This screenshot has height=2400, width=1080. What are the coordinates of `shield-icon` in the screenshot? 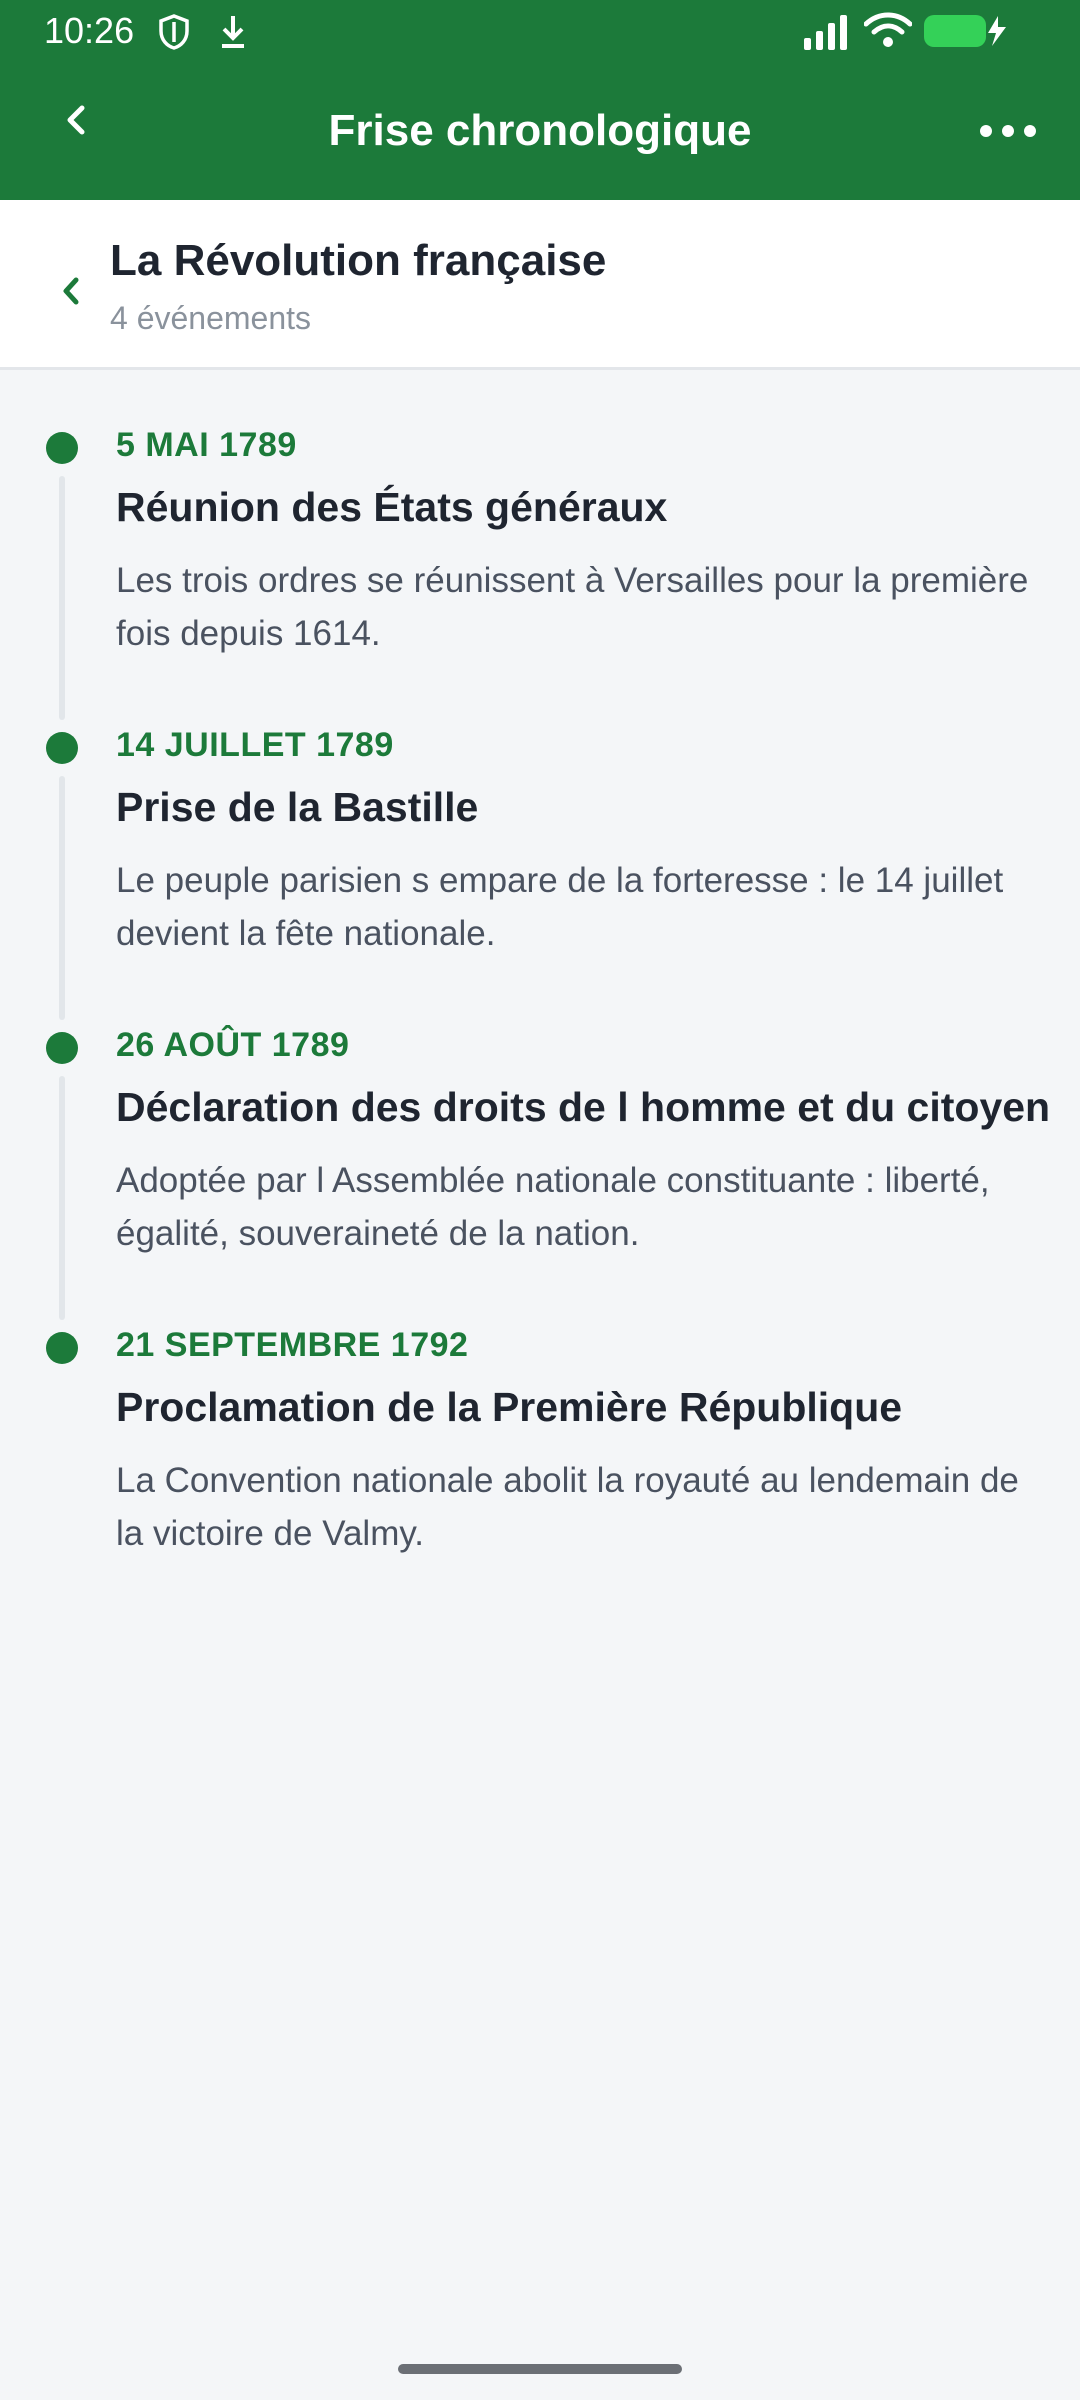 It's located at (174, 32).